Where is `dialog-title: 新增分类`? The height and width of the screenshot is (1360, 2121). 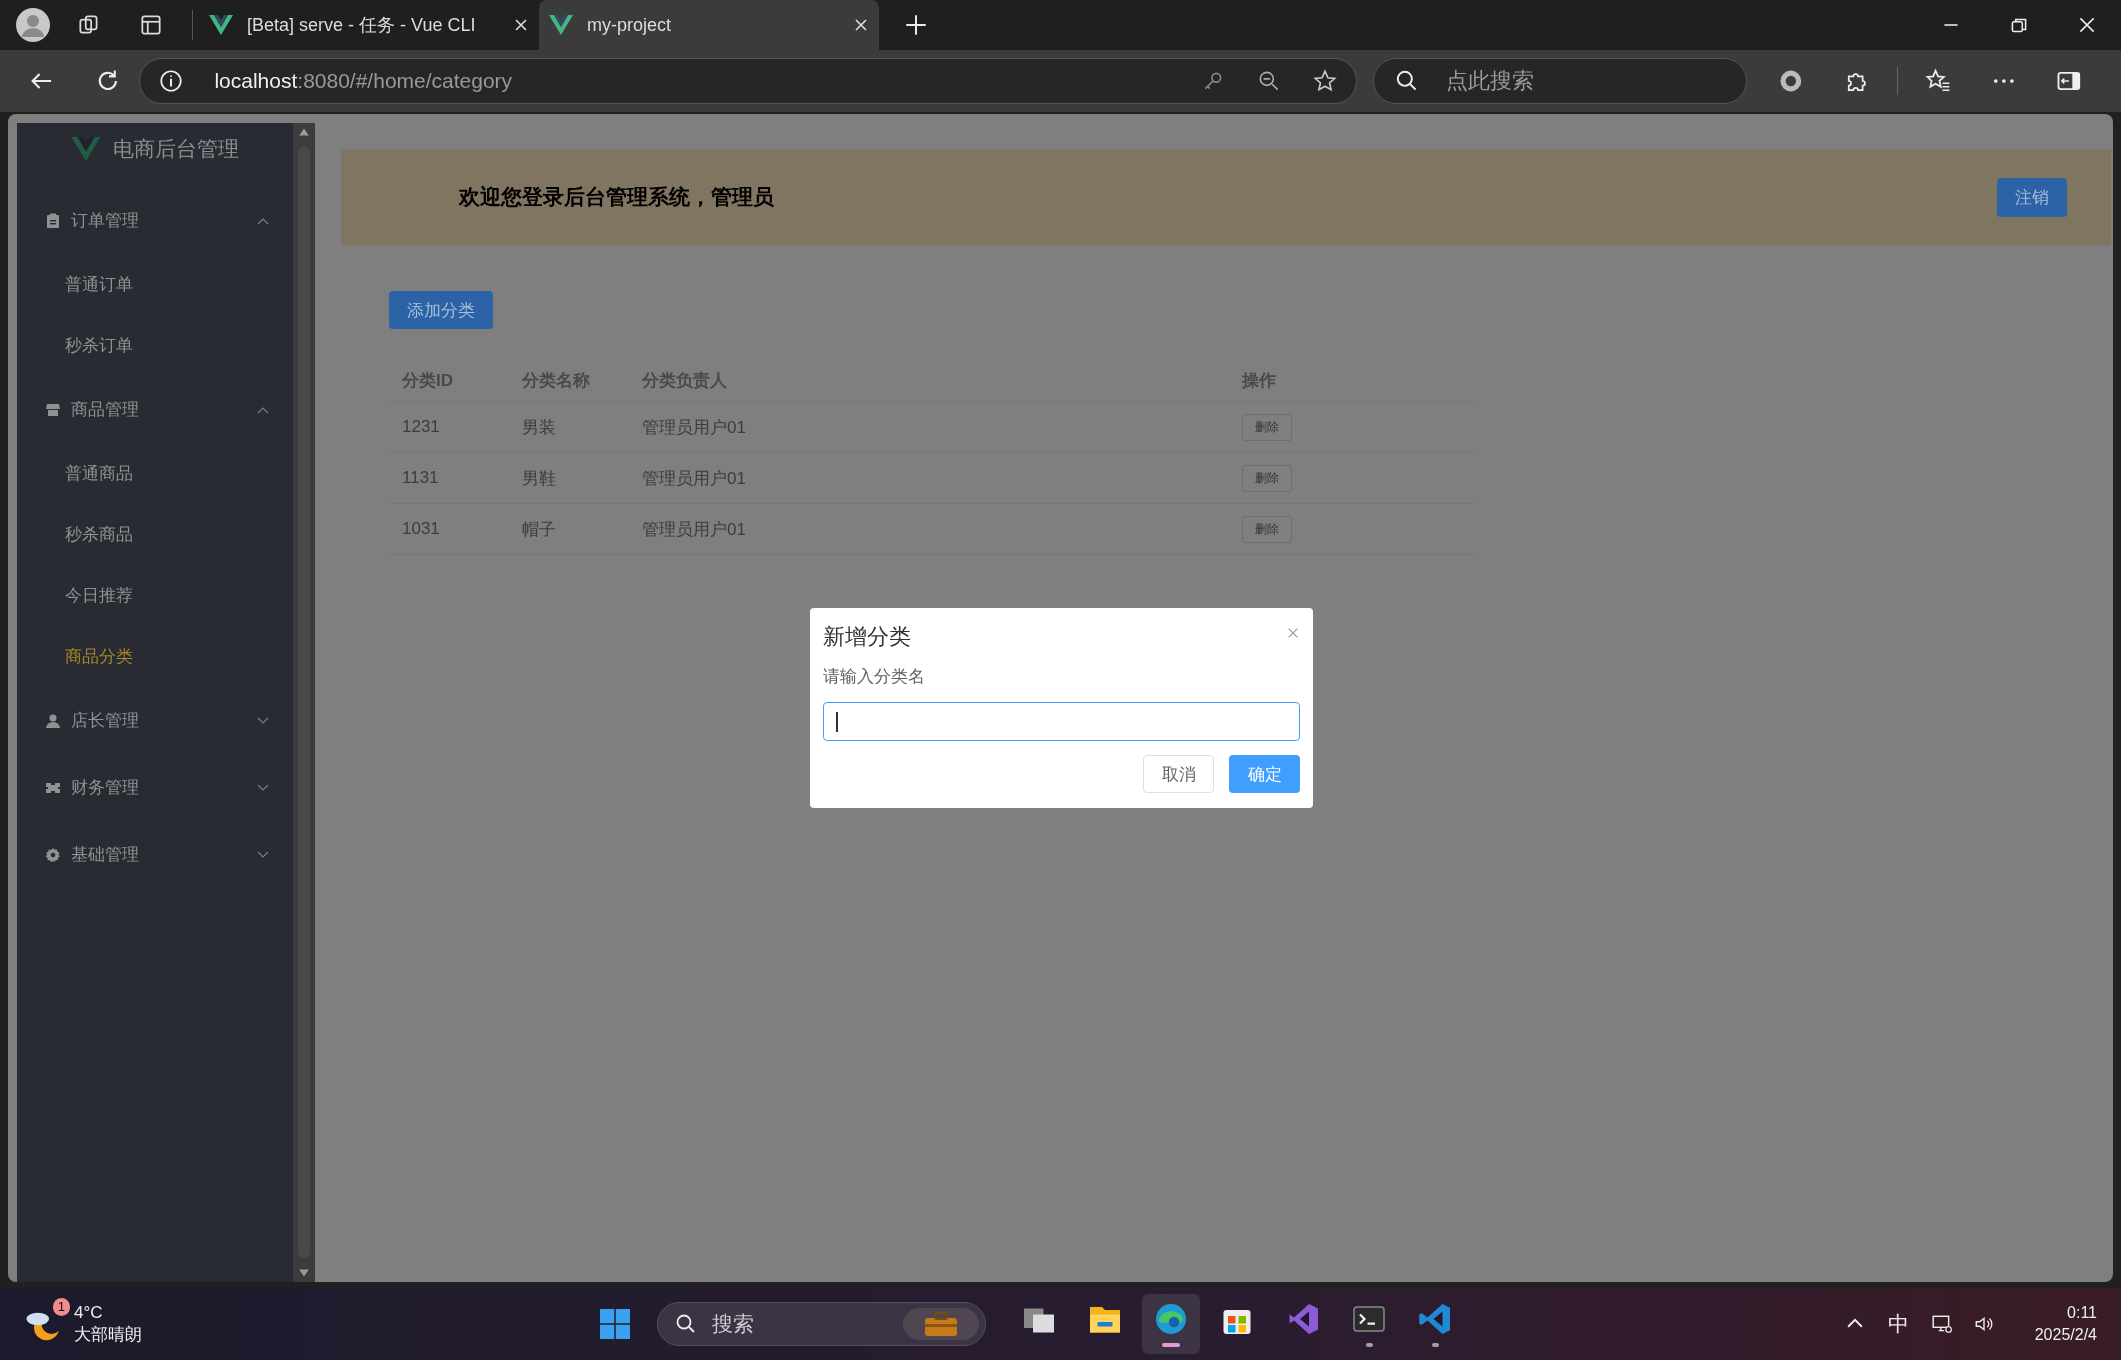 dialog-title: 新增分类 is located at coordinates (867, 637).